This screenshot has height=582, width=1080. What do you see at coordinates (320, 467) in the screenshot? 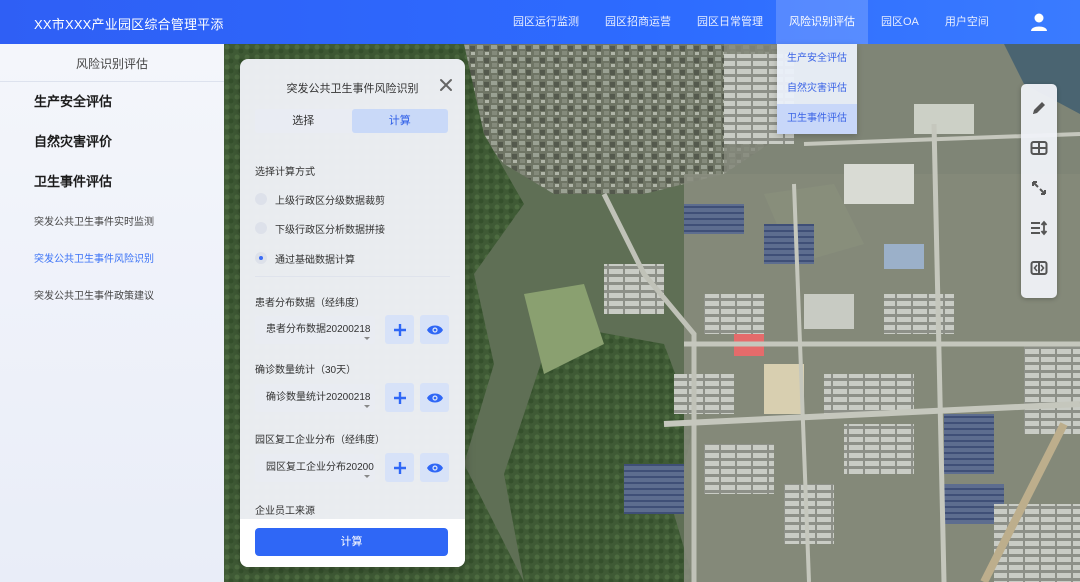
I see `dataset-select-value: 园区复工企业分布20200` at bounding box center [320, 467].